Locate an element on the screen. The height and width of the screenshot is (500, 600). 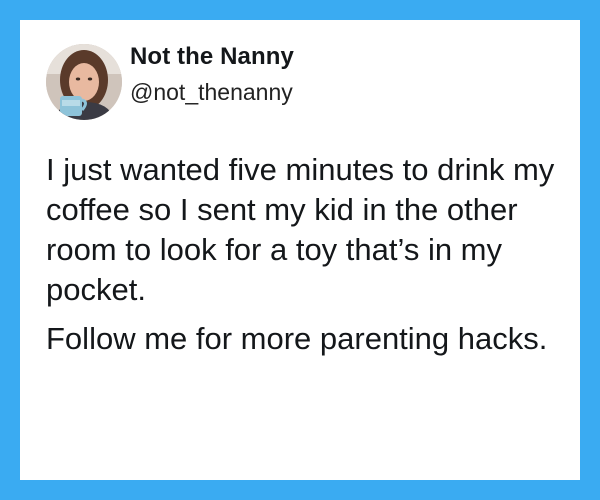
user-handle: @not_thenanny is located at coordinates (211, 92).